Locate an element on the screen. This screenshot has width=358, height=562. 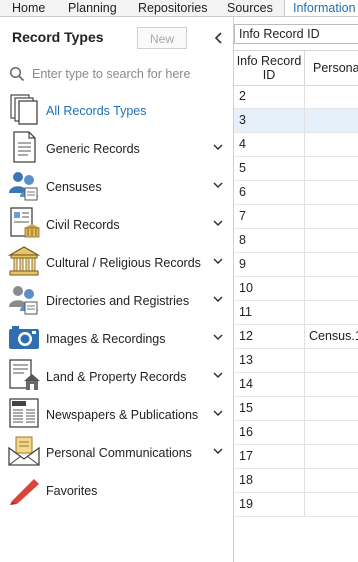
table-row: 2 is located at coordinates (296, 97).